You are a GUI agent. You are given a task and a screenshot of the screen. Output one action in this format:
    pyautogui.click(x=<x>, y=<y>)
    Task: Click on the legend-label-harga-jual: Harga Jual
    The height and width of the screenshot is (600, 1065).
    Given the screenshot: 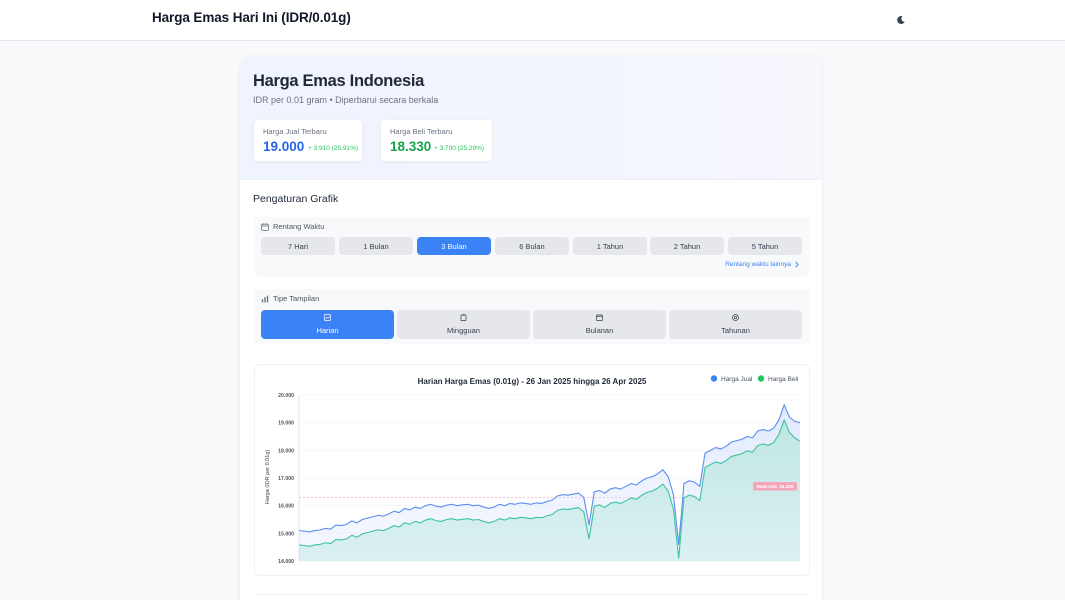 What is the action you would take?
    pyautogui.click(x=737, y=379)
    